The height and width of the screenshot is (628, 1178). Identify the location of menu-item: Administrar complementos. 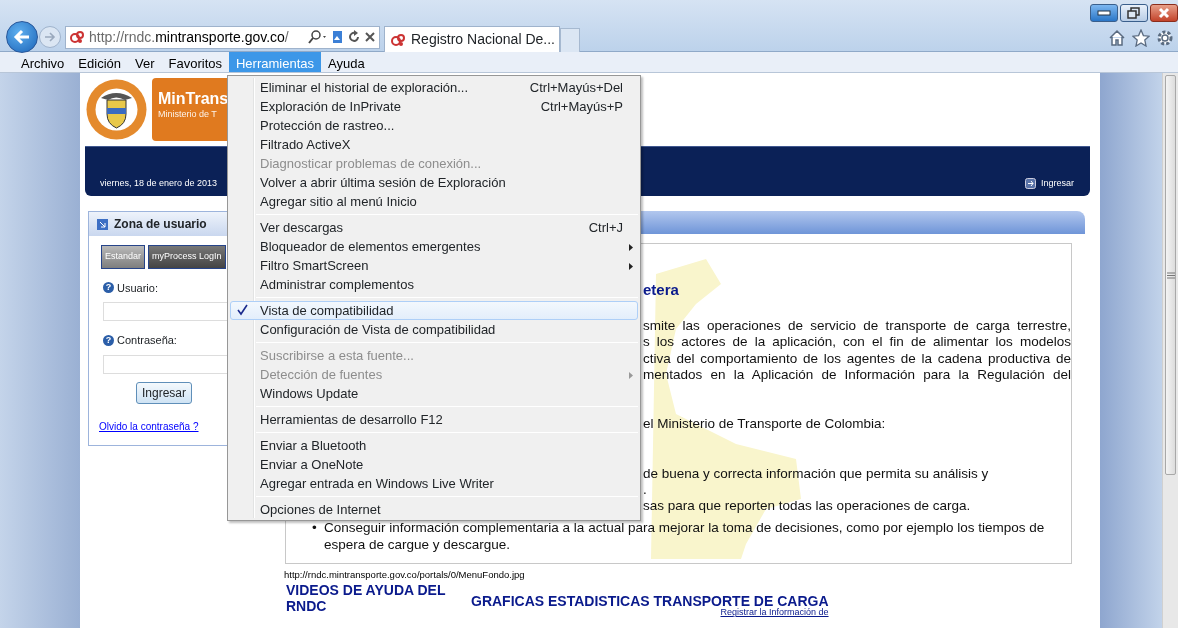
(434, 284).